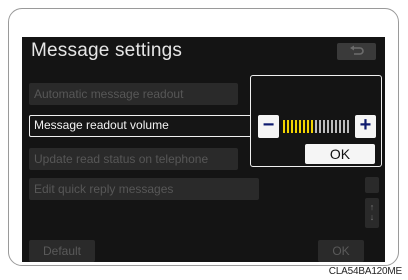 This screenshot has height=280, width=408. I want to click on scroll-up-button, so click(372, 185).